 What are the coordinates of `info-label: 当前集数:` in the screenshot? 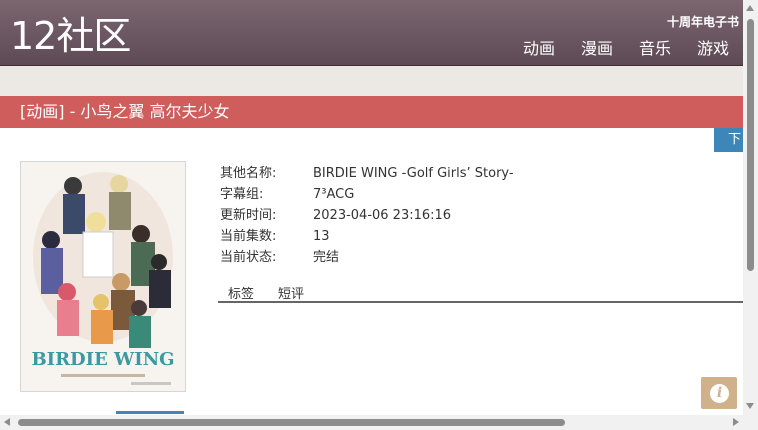 It's located at (248, 236).